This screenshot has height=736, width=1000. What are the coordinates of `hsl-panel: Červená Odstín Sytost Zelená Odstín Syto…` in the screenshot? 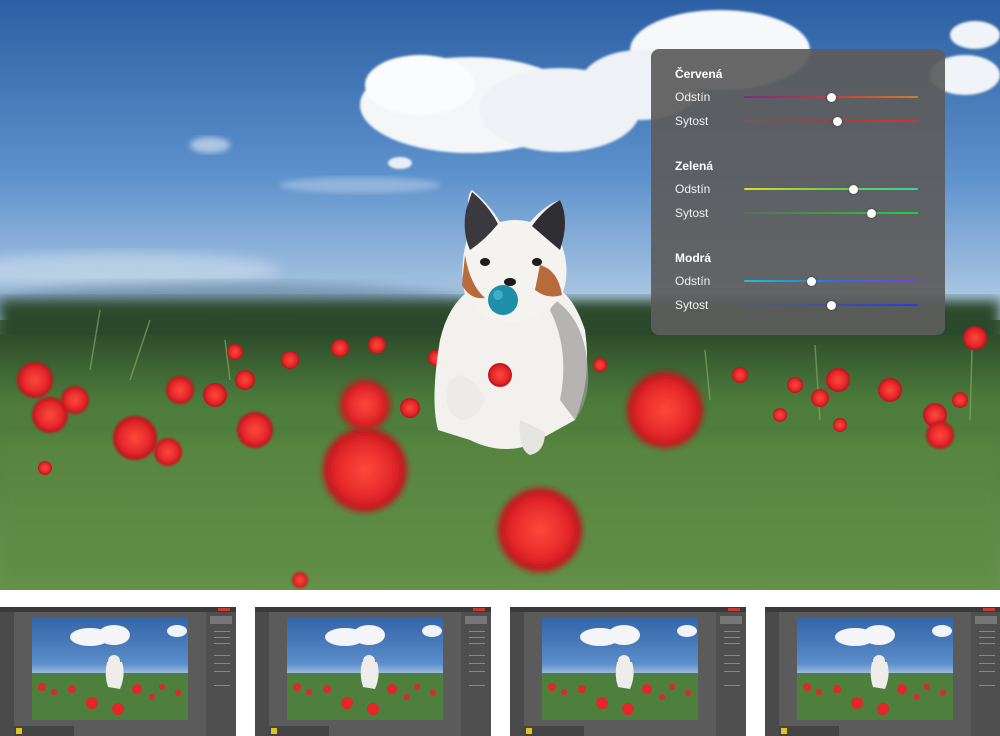 It's located at (798, 192).